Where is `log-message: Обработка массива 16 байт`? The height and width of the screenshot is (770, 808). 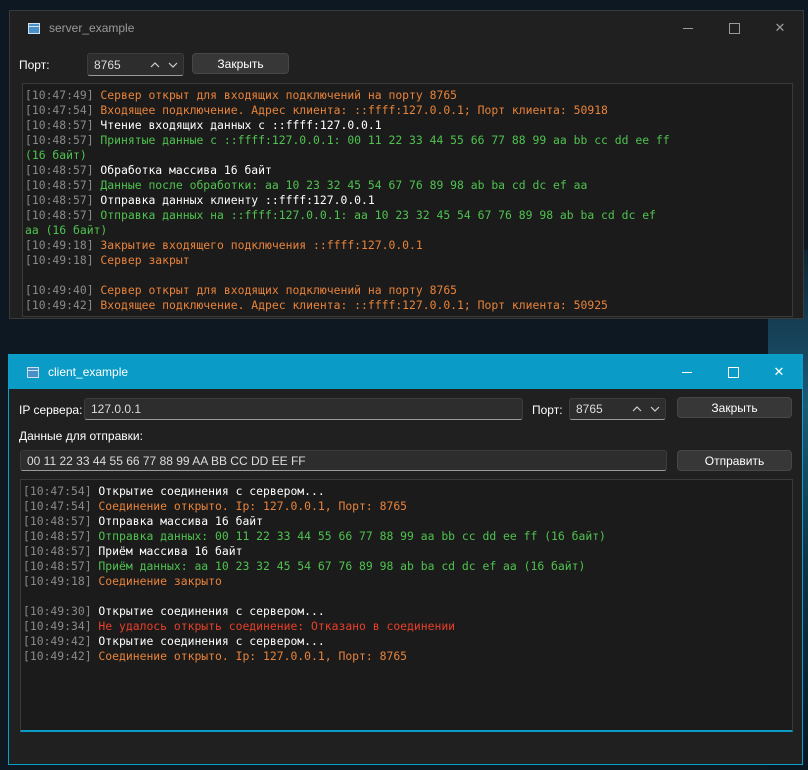 log-message: Обработка массива 16 байт is located at coordinates (182, 170).